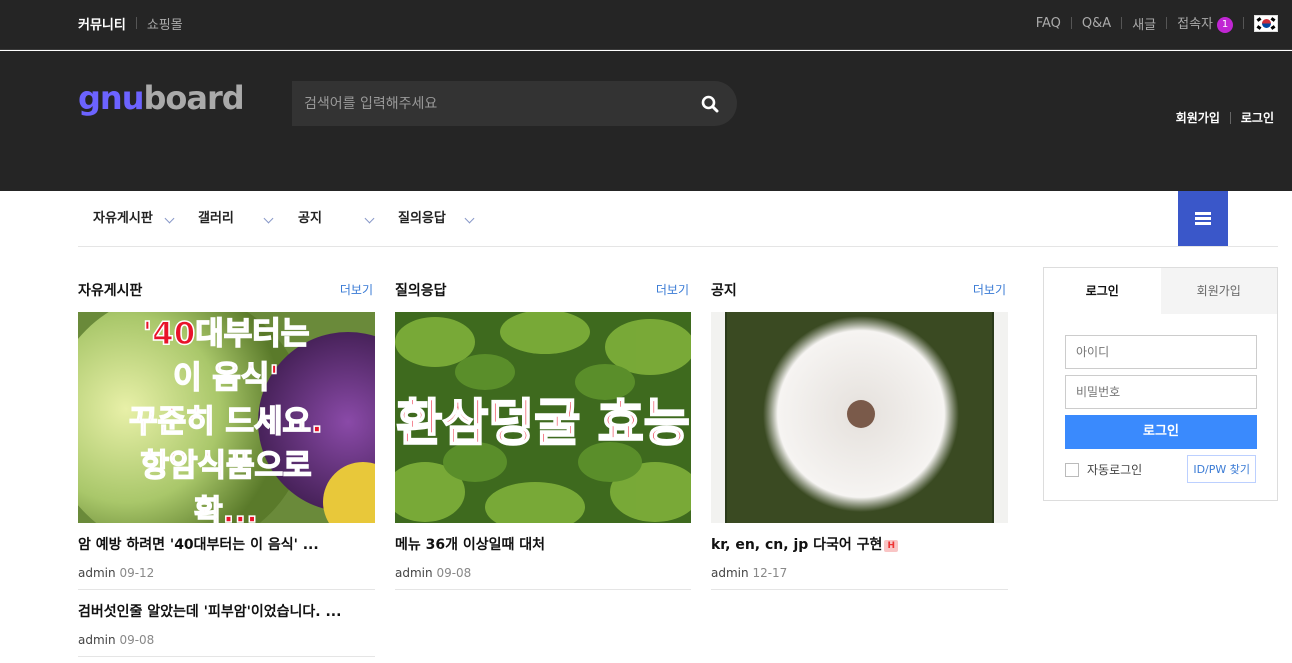 The height and width of the screenshot is (663, 1292). What do you see at coordinates (226, 422) in the screenshot?
I see `thumb-text-line: 꾸준히 드세요.` at bounding box center [226, 422].